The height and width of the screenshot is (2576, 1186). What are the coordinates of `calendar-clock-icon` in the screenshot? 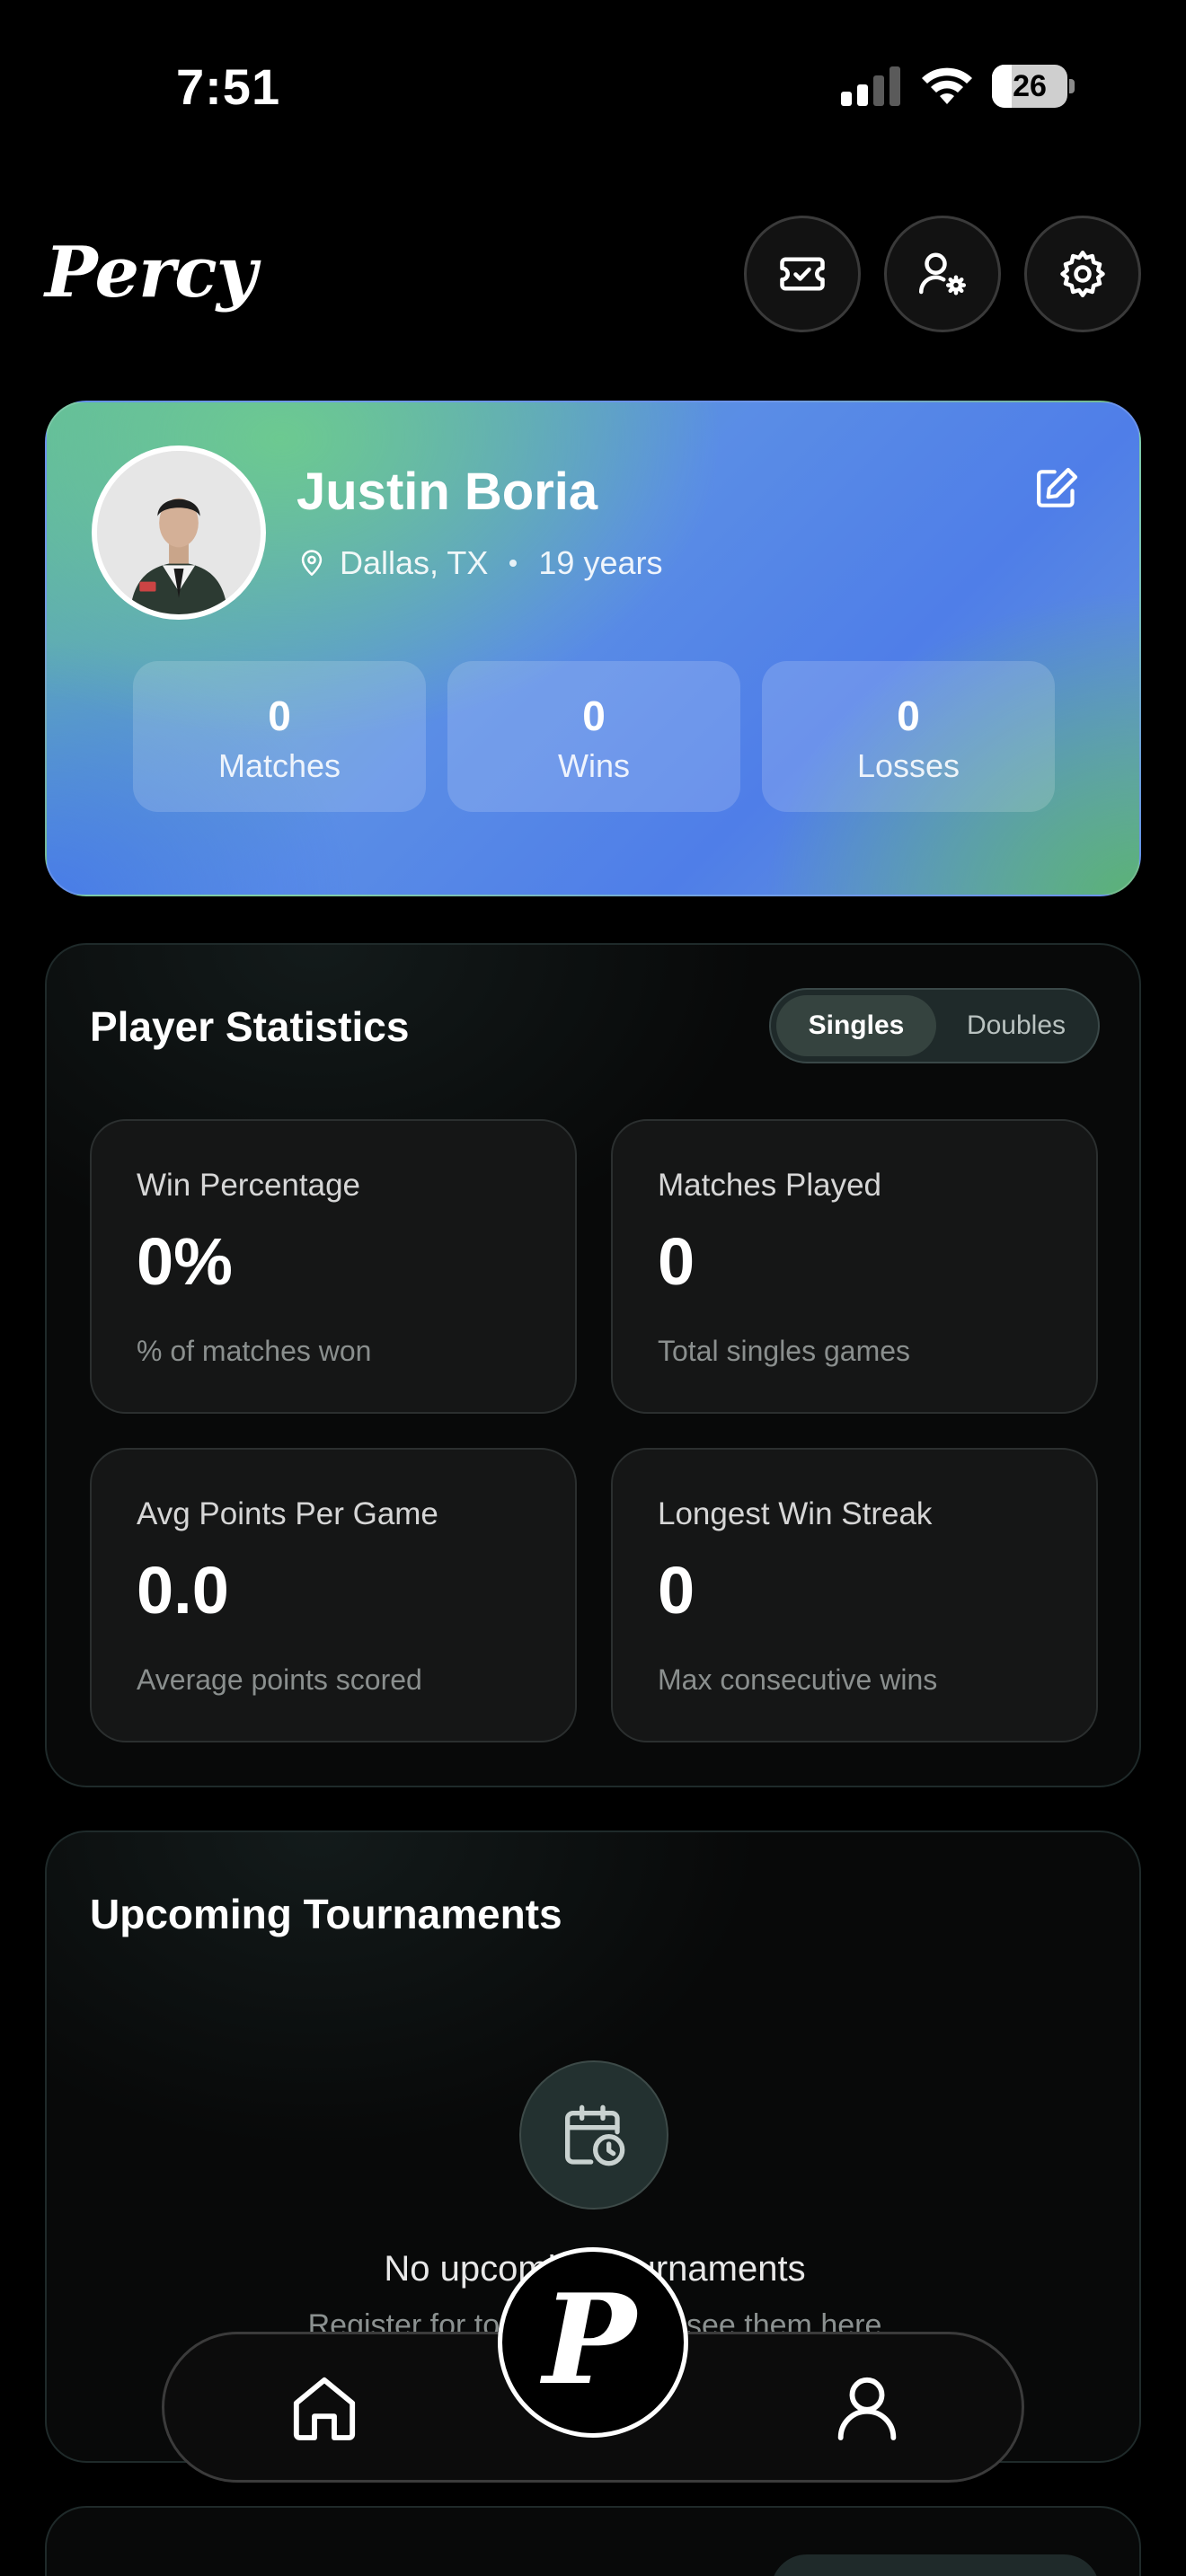 It's located at (595, 2135).